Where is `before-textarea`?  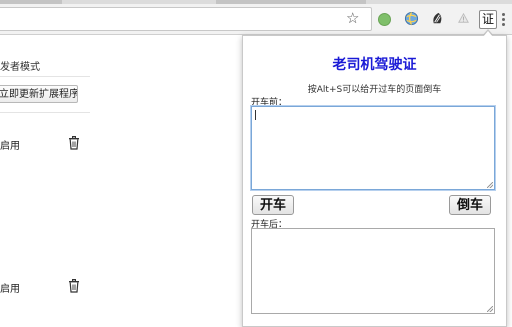 before-textarea is located at coordinates (373, 148).